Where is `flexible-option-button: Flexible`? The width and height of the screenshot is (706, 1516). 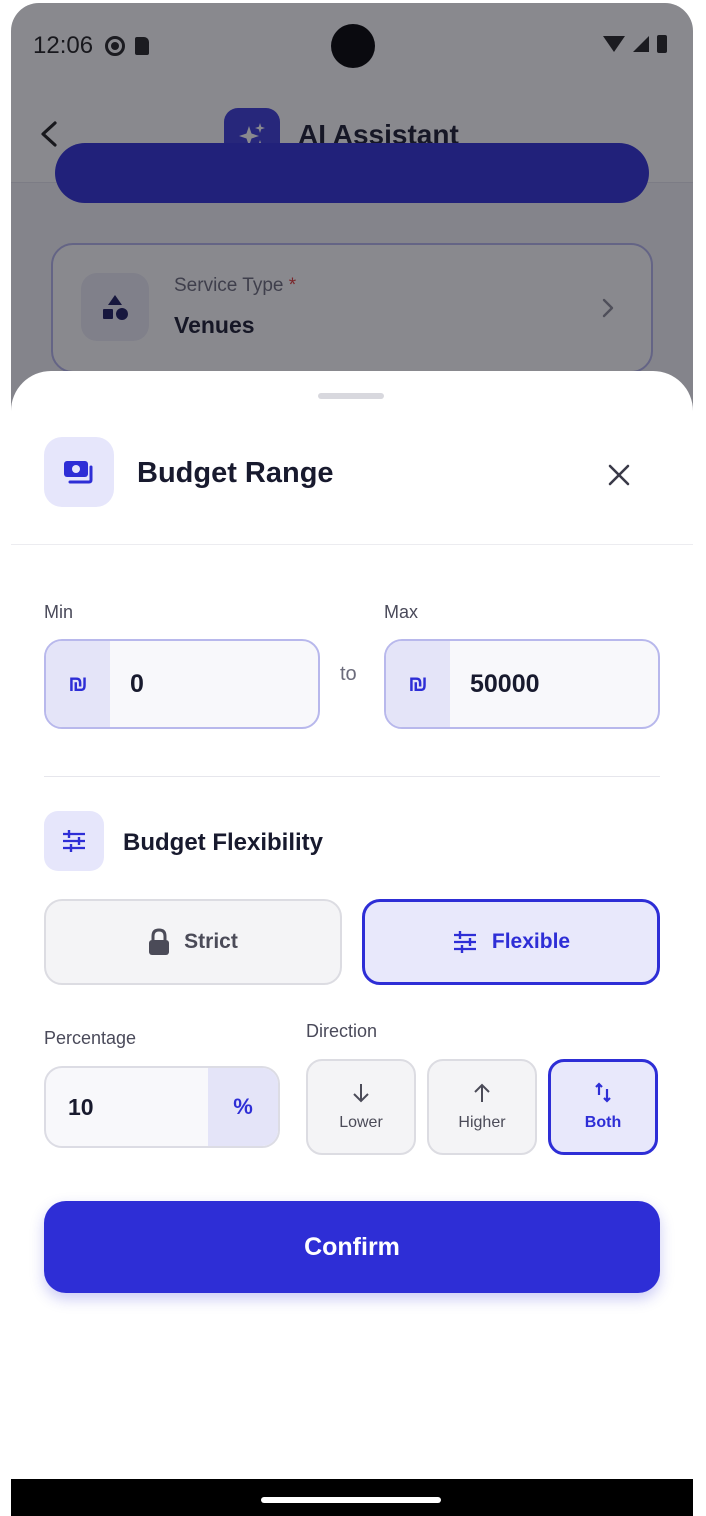 flexible-option-button: Flexible is located at coordinates (511, 942).